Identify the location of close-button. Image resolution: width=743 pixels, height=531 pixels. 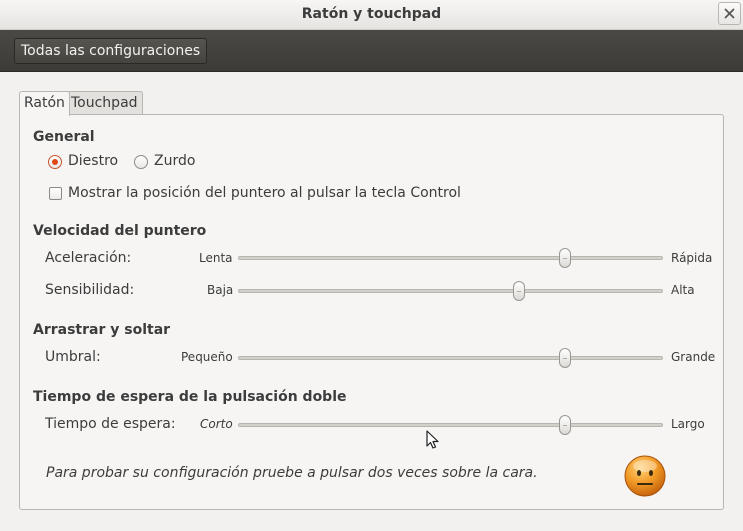
(729, 13).